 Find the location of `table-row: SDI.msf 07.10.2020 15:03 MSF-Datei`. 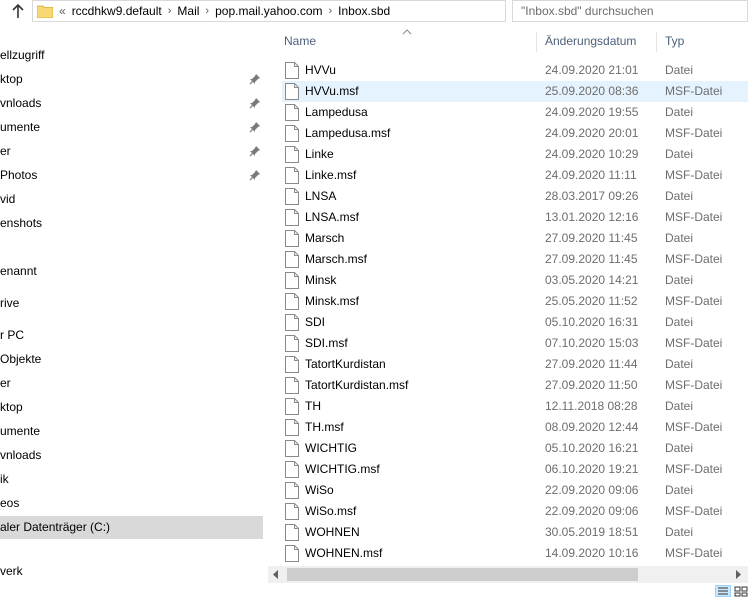

table-row: SDI.msf 07.10.2020 15:03 MSF-Datei is located at coordinates (515, 343).